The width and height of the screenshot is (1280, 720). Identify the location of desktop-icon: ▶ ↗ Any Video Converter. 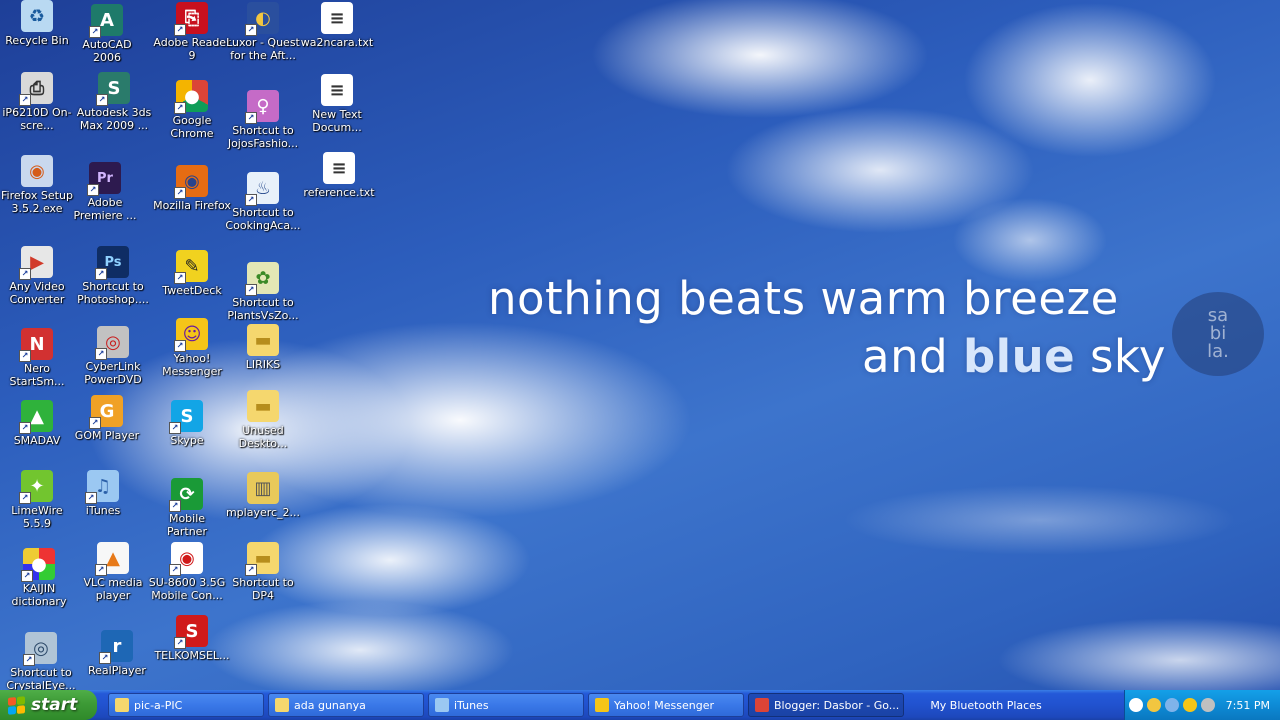
(37, 276).